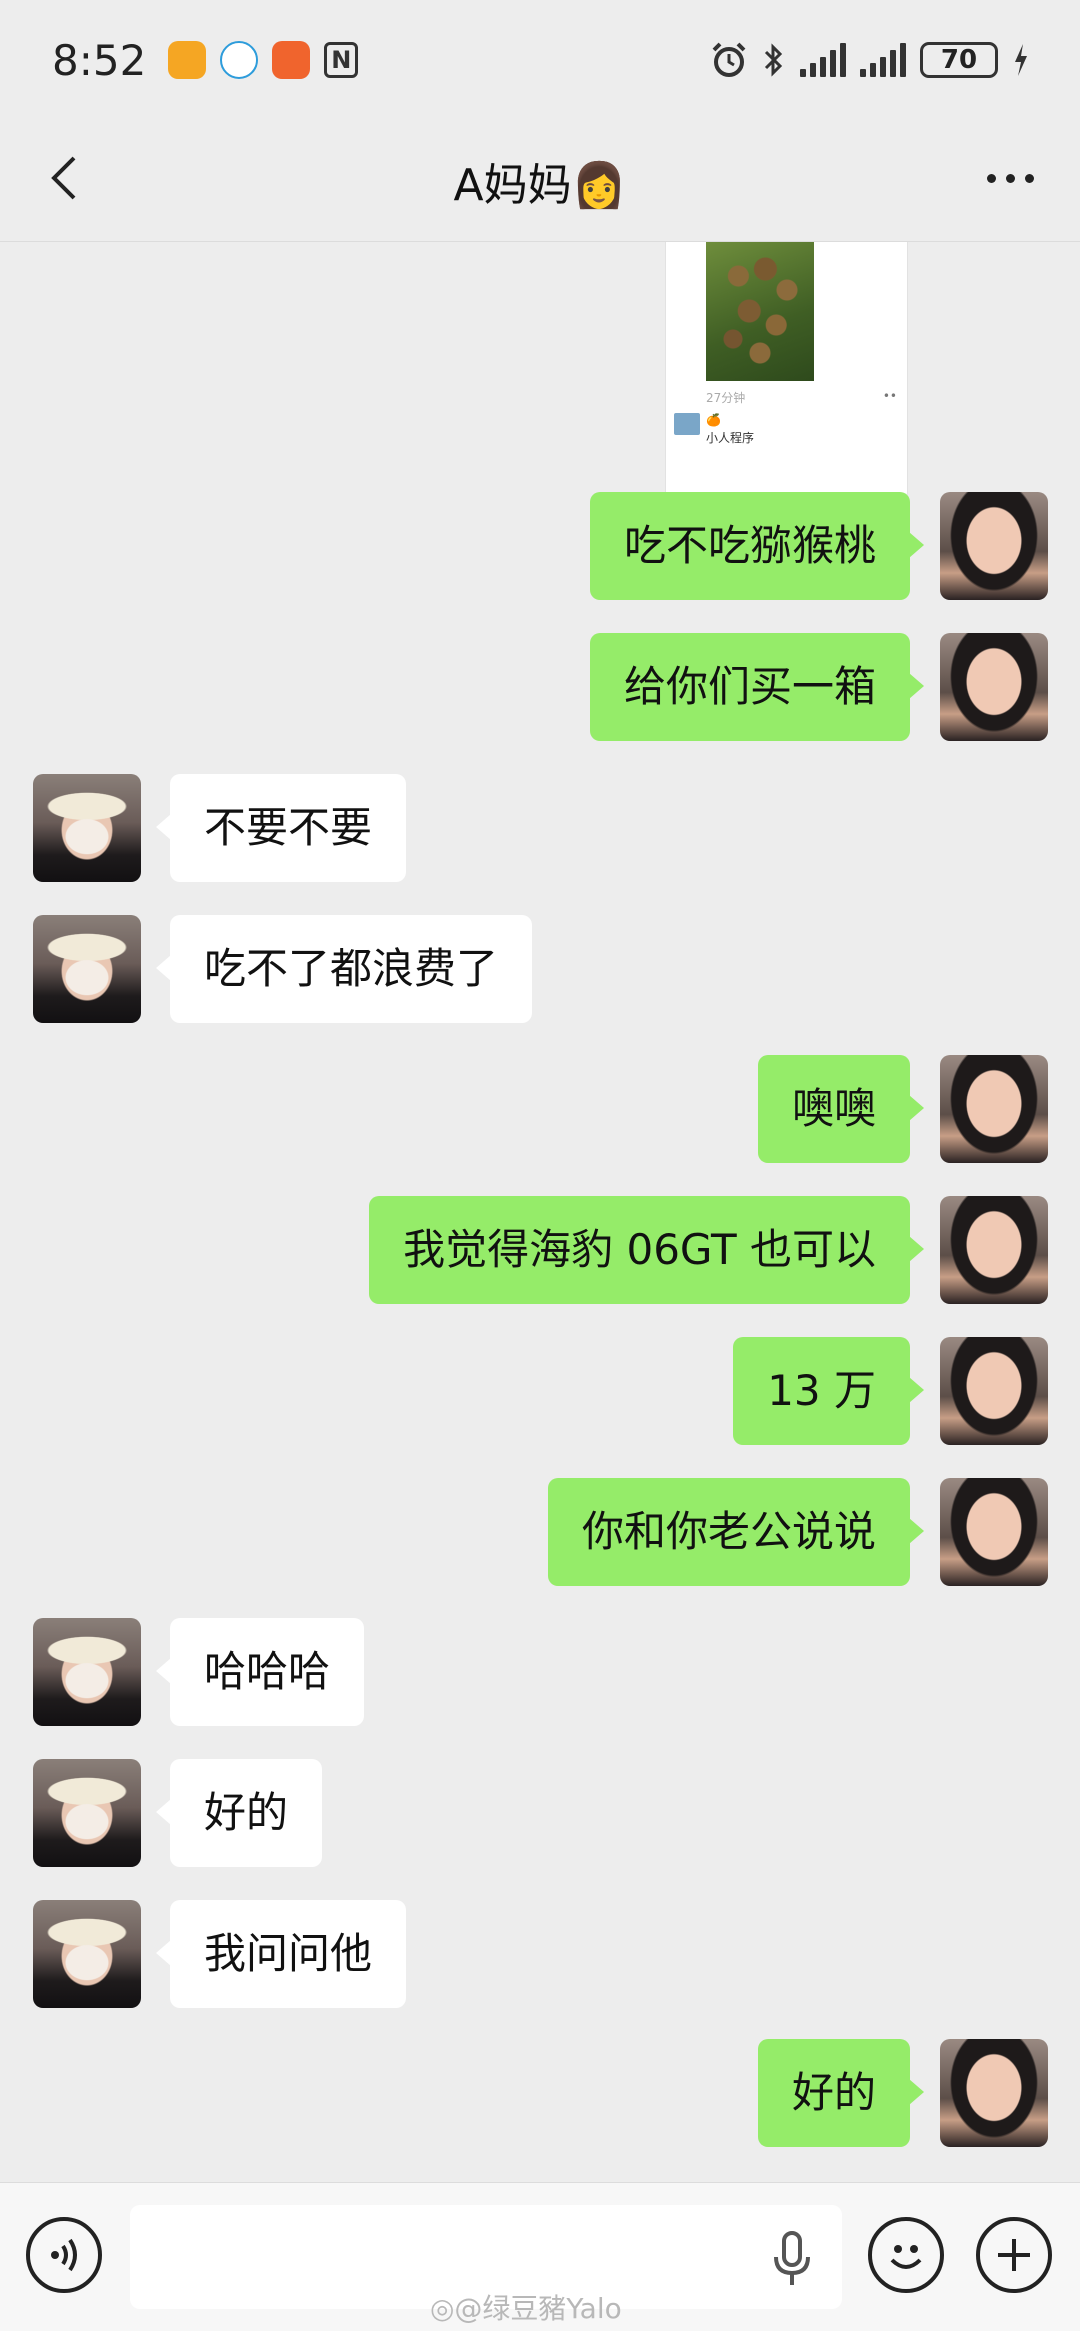 The image size is (1080, 2331). I want to click on chat-title: A妈妈👩, so click(540, 185).